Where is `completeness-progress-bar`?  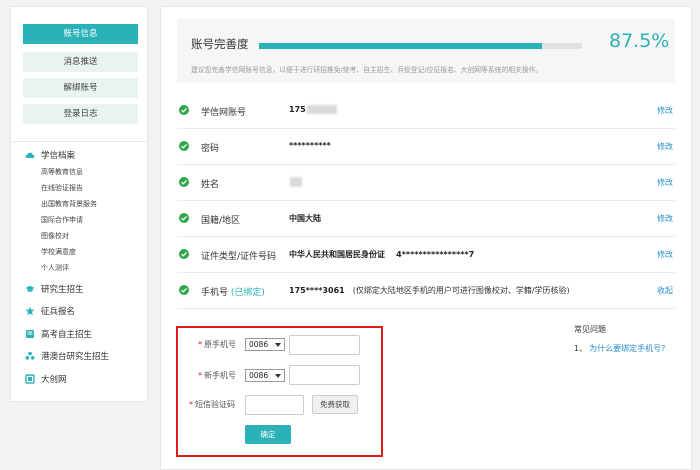 completeness-progress-bar is located at coordinates (420, 46).